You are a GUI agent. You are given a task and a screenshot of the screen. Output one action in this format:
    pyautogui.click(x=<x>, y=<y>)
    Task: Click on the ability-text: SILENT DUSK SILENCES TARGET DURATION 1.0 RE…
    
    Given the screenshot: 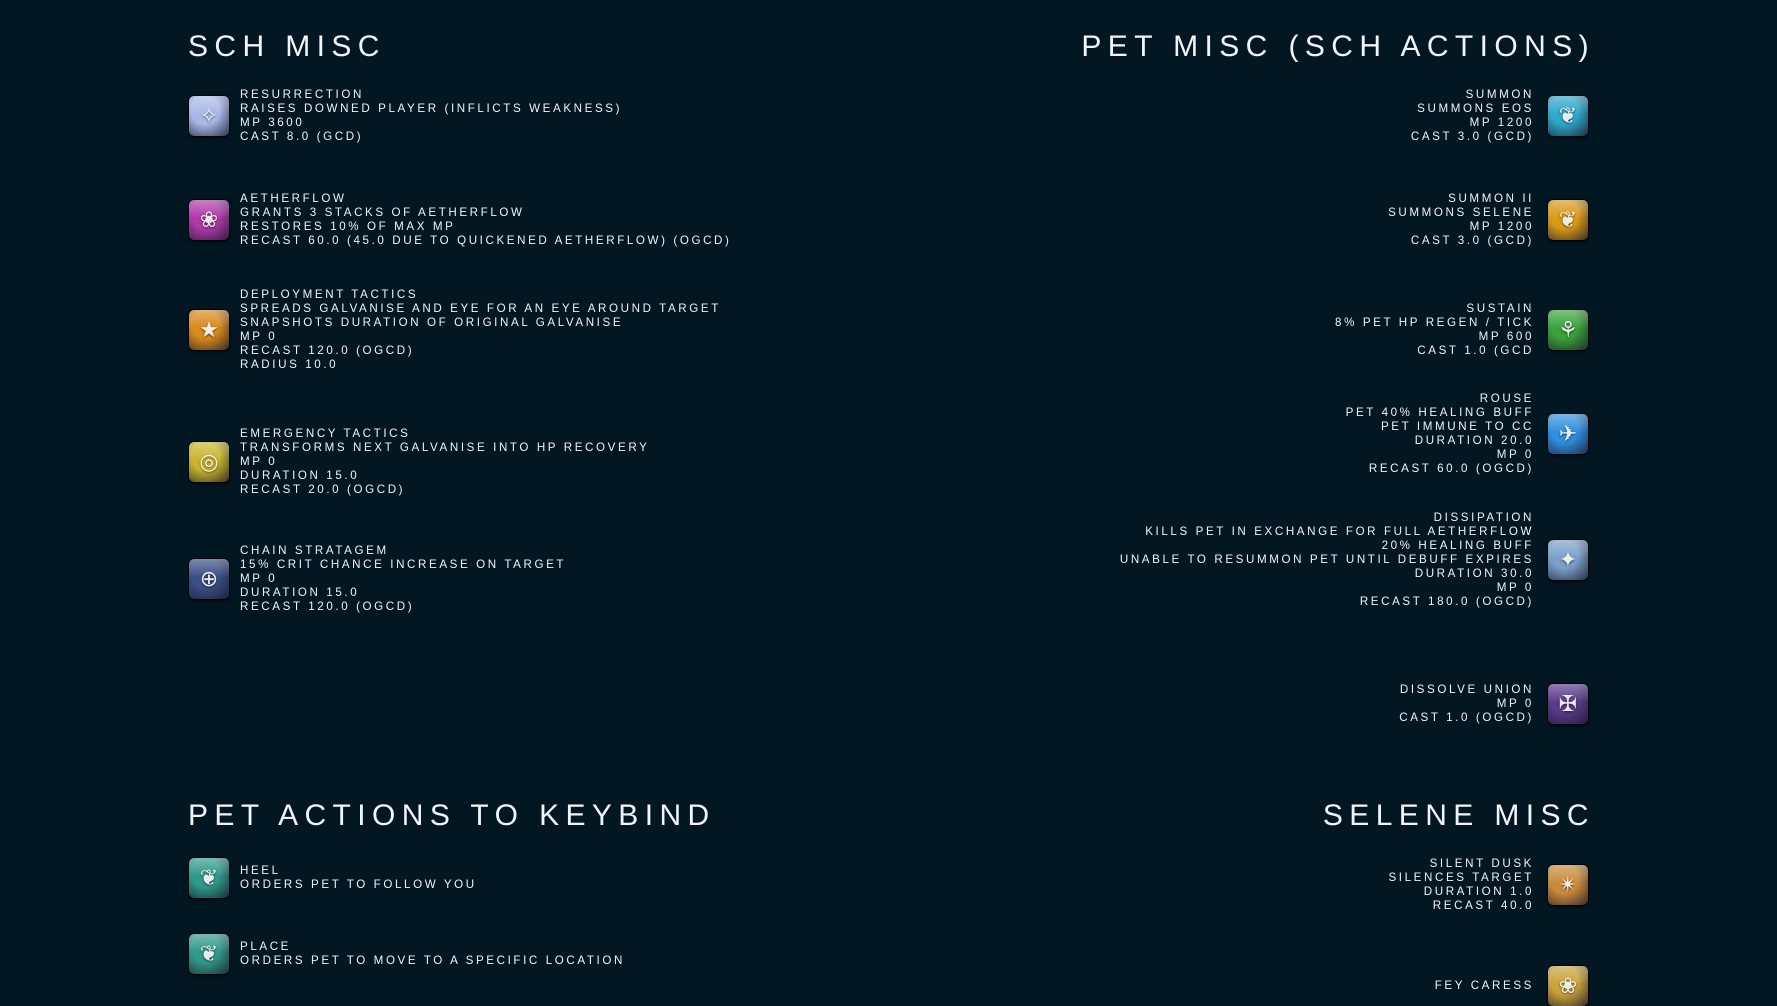 What is the action you would take?
    pyautogui.click(x=1461, y=885)
    